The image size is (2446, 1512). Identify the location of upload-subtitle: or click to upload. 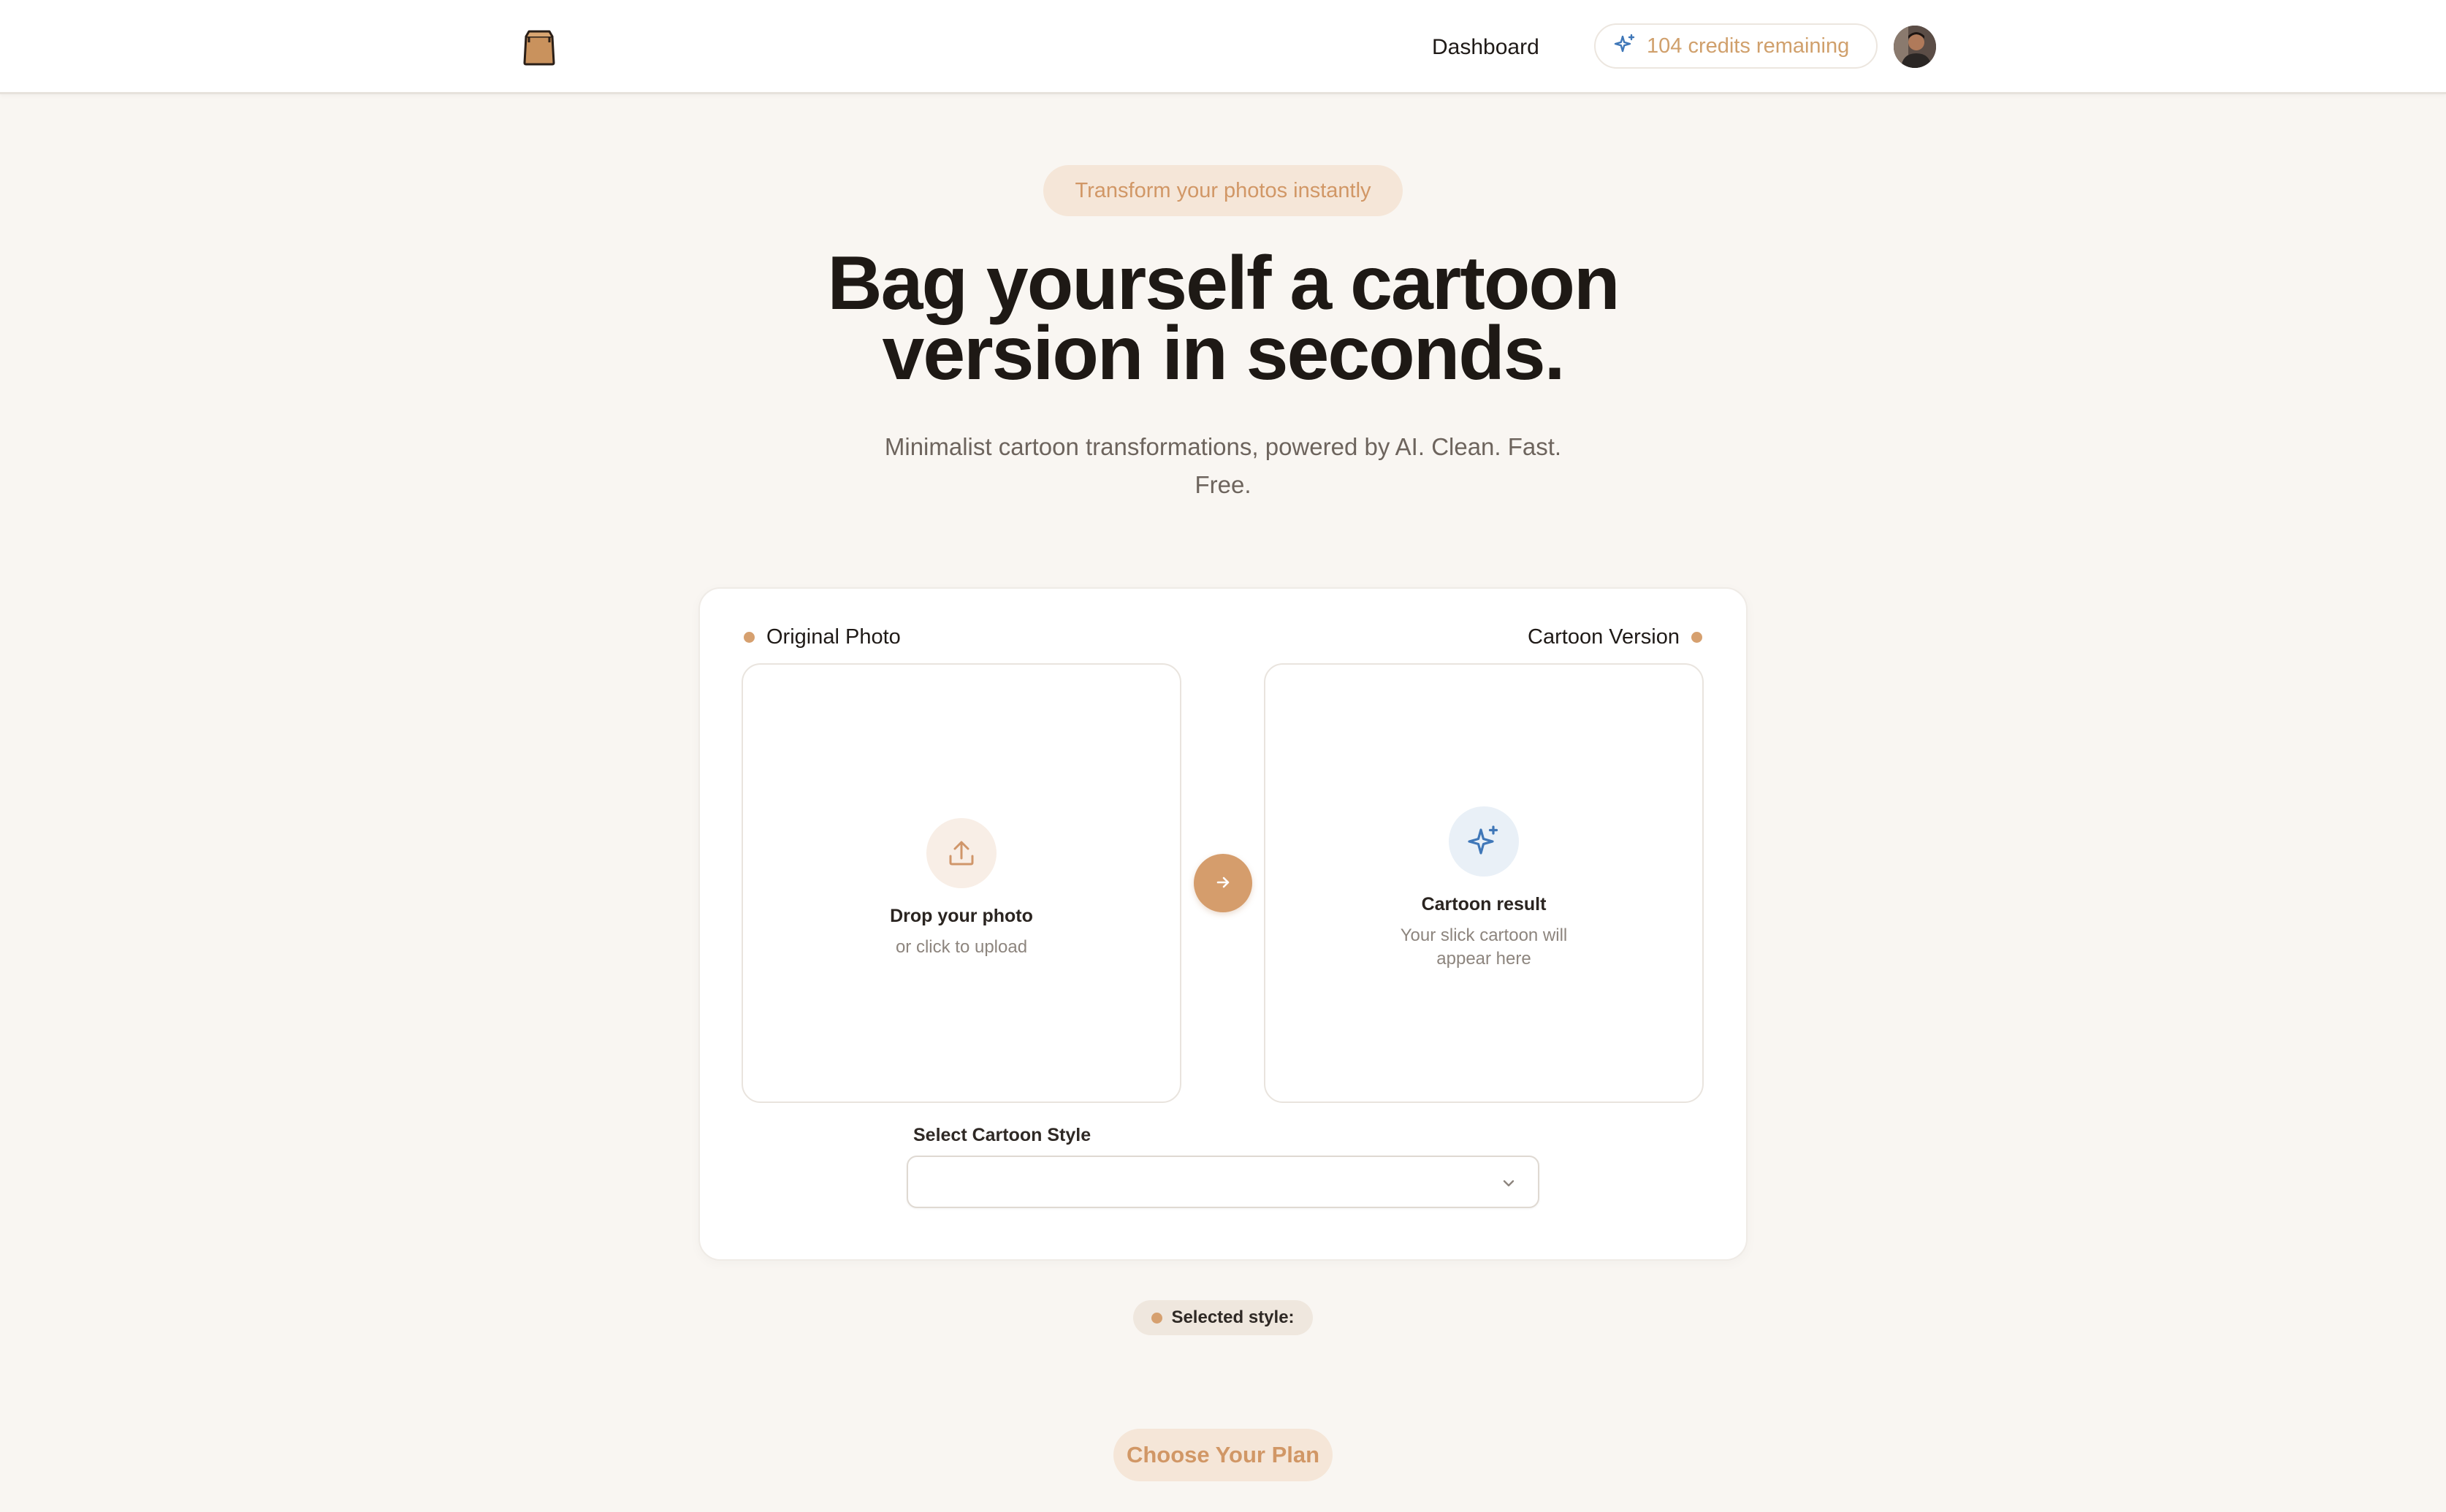
(961, 947).